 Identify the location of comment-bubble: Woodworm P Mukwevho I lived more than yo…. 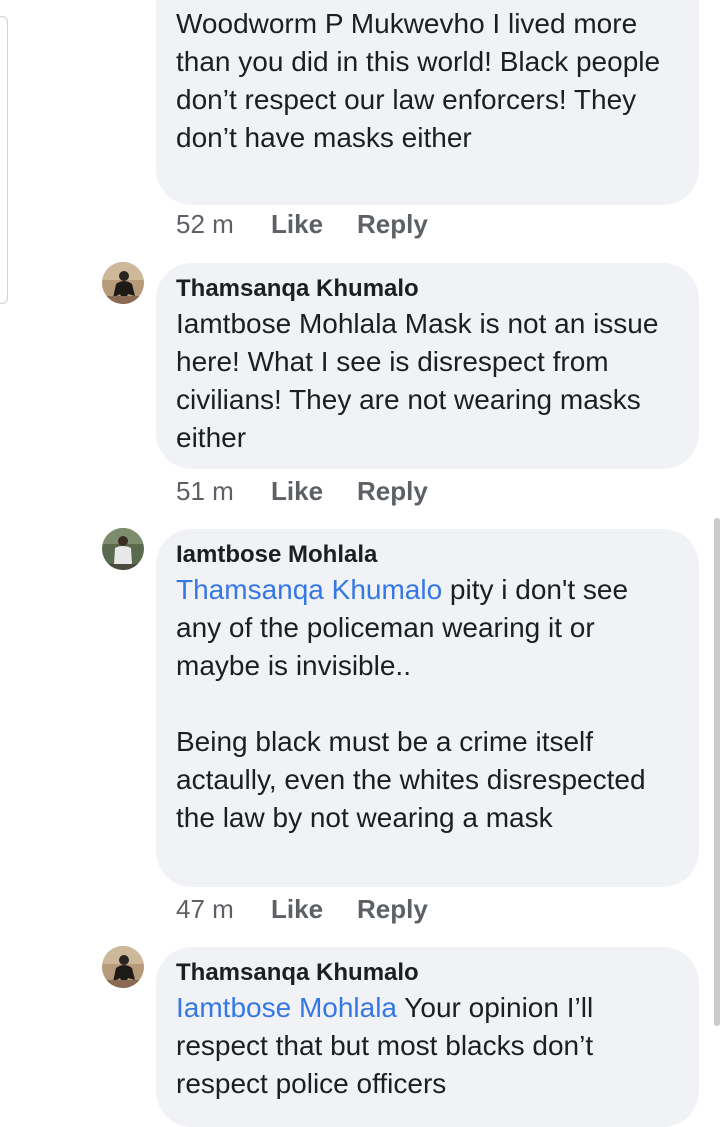
(427, 102).